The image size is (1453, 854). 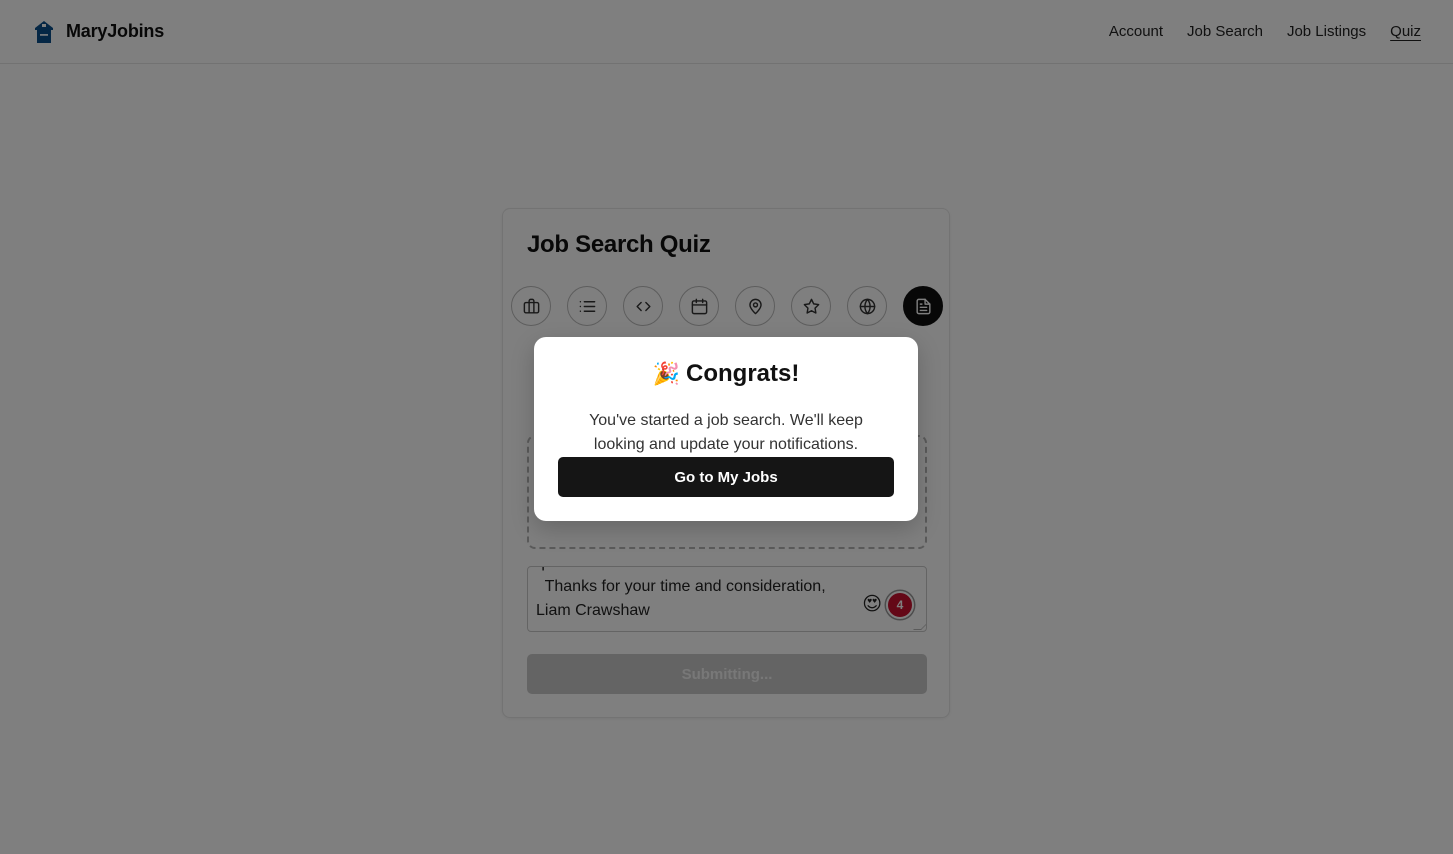 I want to click on modal-title-row: 🎉 Congrats!, so click(x=726, y=374).